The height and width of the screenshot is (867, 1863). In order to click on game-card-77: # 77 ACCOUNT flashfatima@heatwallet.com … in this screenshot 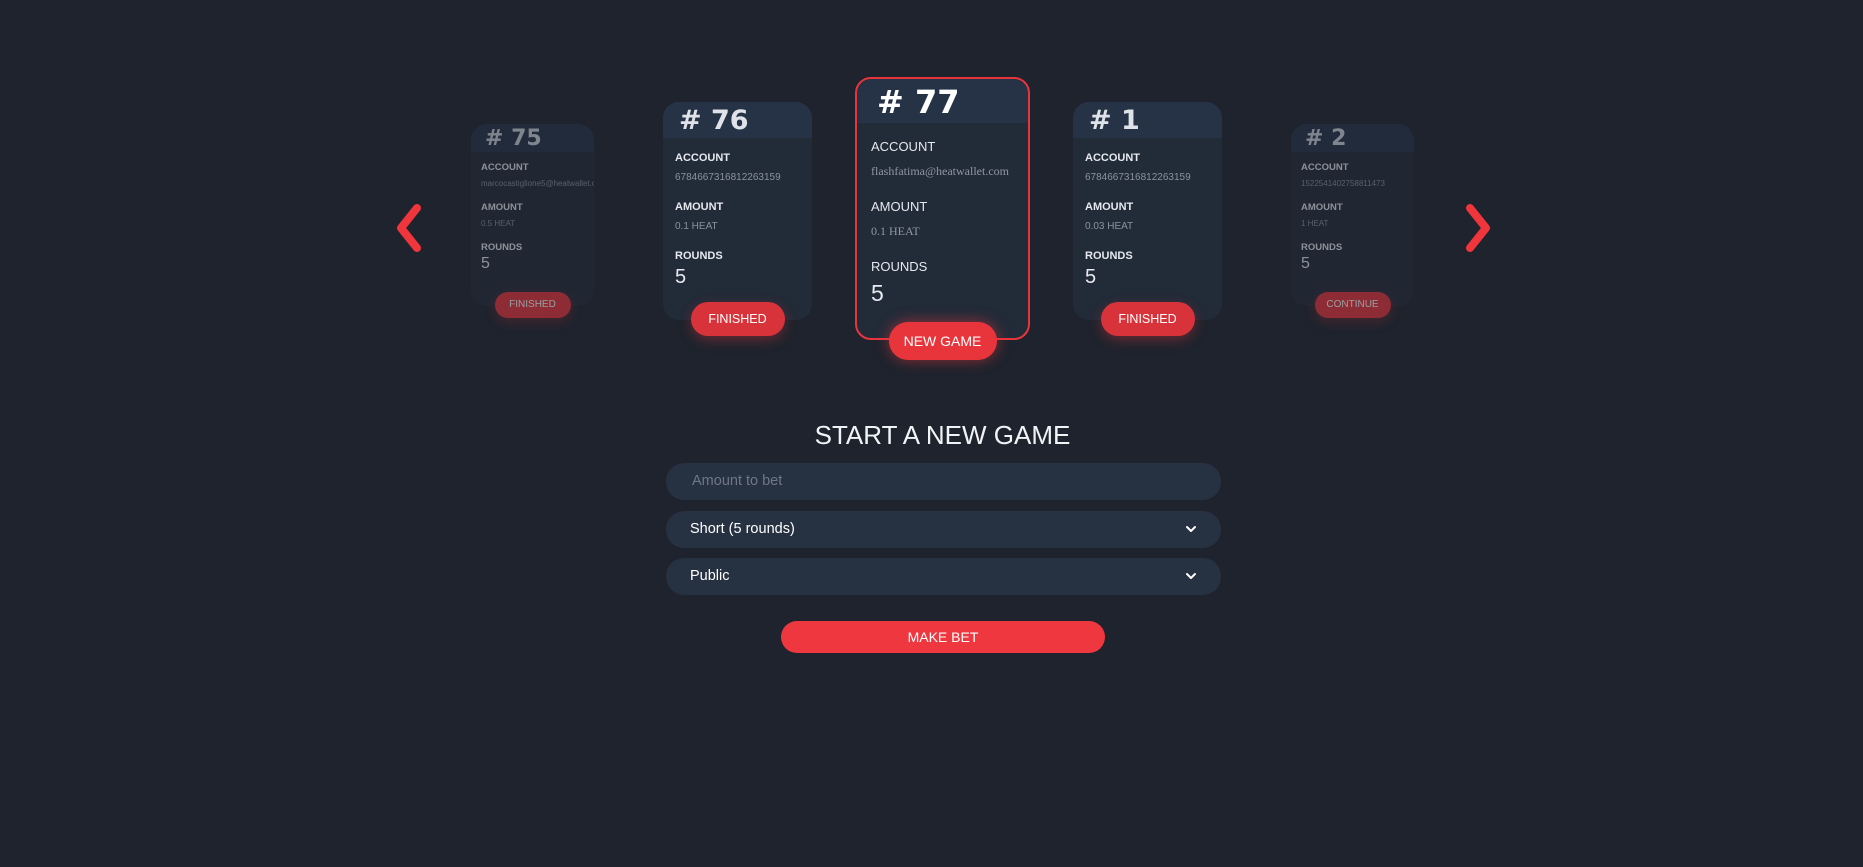, I will do `click(942, 218)`.